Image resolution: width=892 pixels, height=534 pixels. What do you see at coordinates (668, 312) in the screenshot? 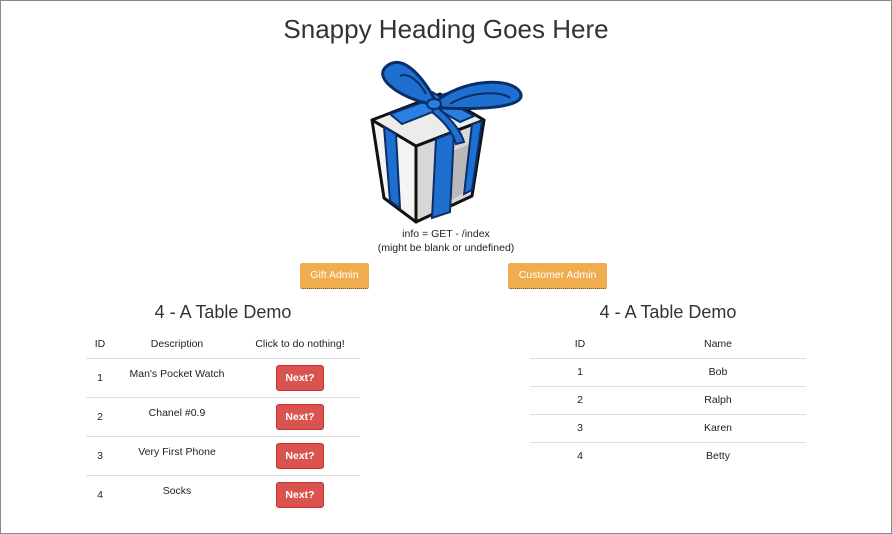
I see `customer-table-title: 4 - A Table Demo` at bounding box center [668, 312].